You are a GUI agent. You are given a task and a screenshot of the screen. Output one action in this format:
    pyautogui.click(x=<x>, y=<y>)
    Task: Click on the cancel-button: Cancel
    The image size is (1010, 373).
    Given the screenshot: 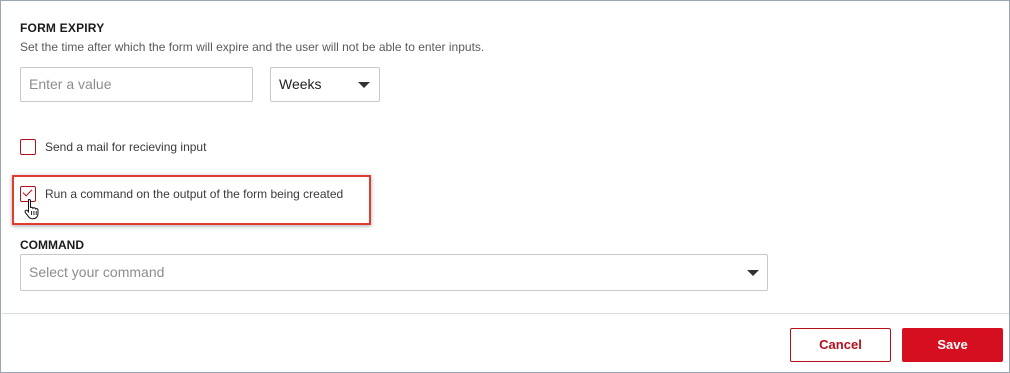 What is the action you would take?
    pyautogui.click(x=840, y=345)
    